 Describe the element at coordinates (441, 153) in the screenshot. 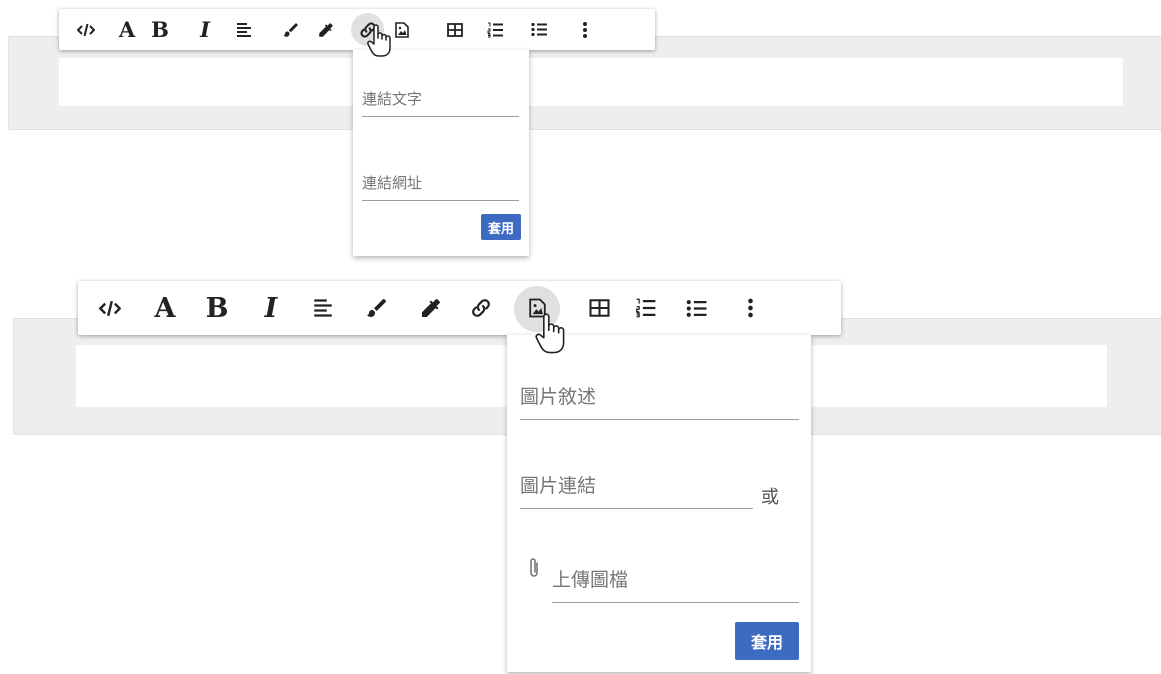

I see `link-popup: 套用` at that location.